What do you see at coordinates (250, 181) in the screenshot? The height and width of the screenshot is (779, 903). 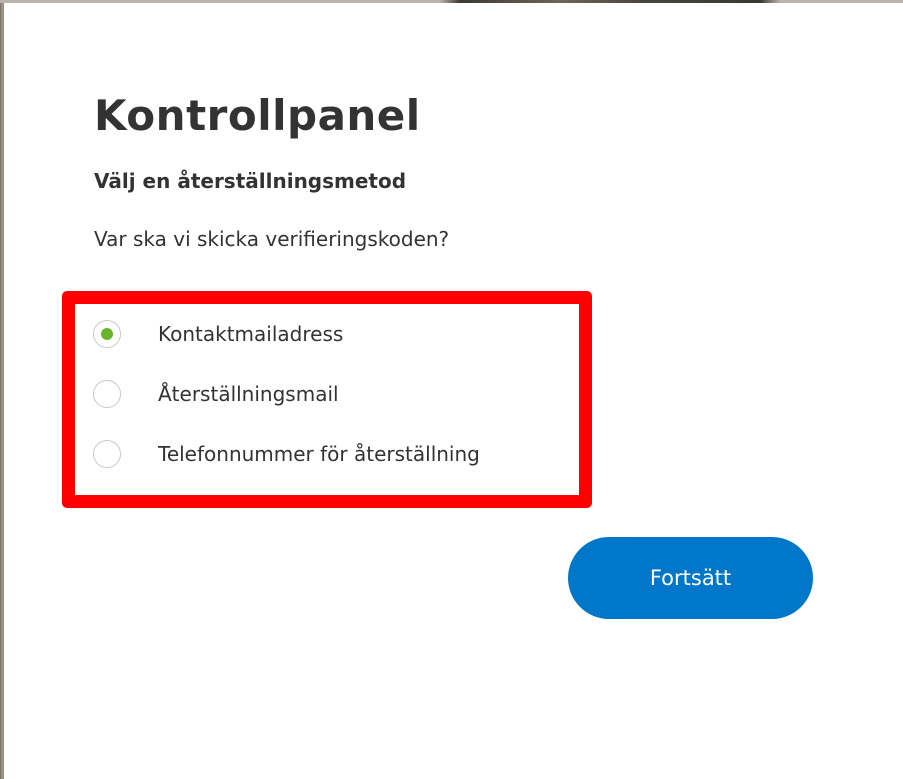 I see `dialog-subtitle: Välj en återställningsmetod` at bounding box center [250, 181].